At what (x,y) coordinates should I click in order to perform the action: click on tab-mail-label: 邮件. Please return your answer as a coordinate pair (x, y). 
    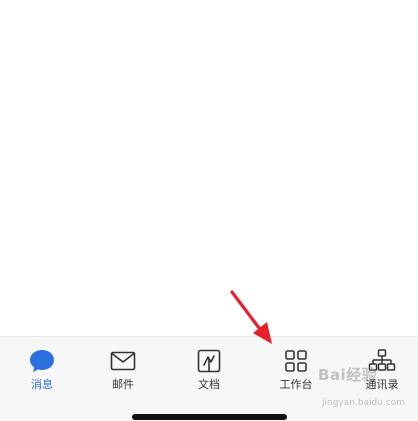
    Looking at the image, I should click on (123, 384).